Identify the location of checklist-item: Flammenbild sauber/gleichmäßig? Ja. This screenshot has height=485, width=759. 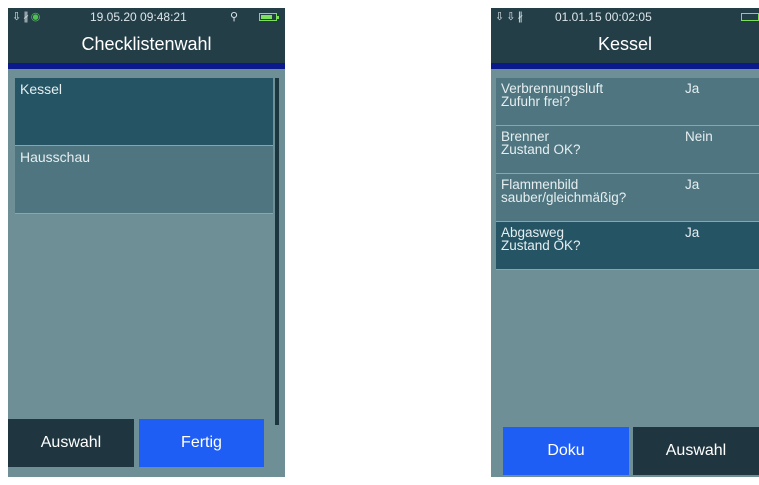
(627, 198).